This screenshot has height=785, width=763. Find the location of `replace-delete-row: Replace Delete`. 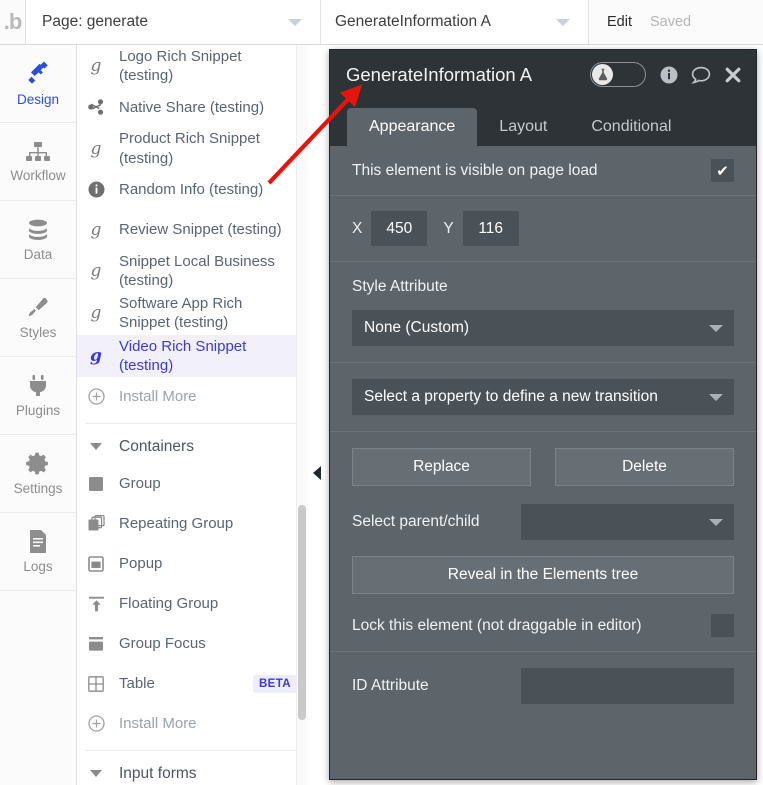

replace-delete-row: Replace Delete is located at coordinates (543, 464).